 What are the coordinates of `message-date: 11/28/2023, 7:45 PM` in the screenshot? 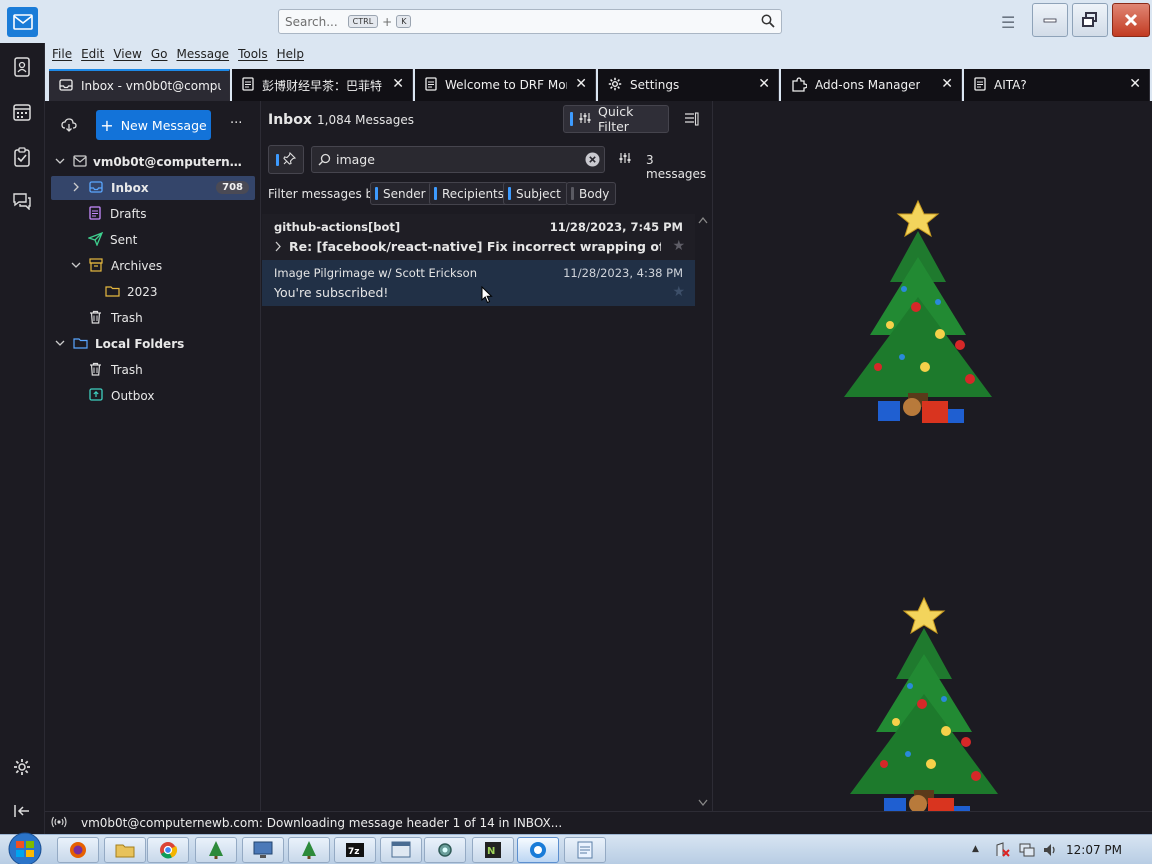 It's located at (616, 227).